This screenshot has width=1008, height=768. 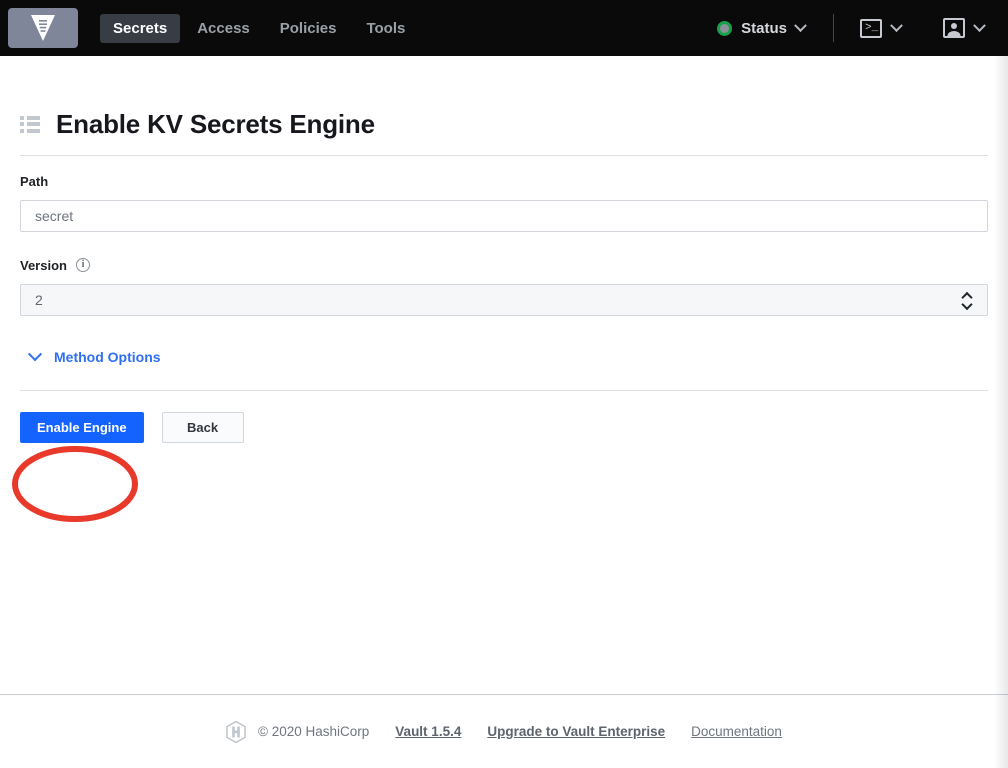 I want to click on green-status-dot-icon, so click(x=725, y=28).